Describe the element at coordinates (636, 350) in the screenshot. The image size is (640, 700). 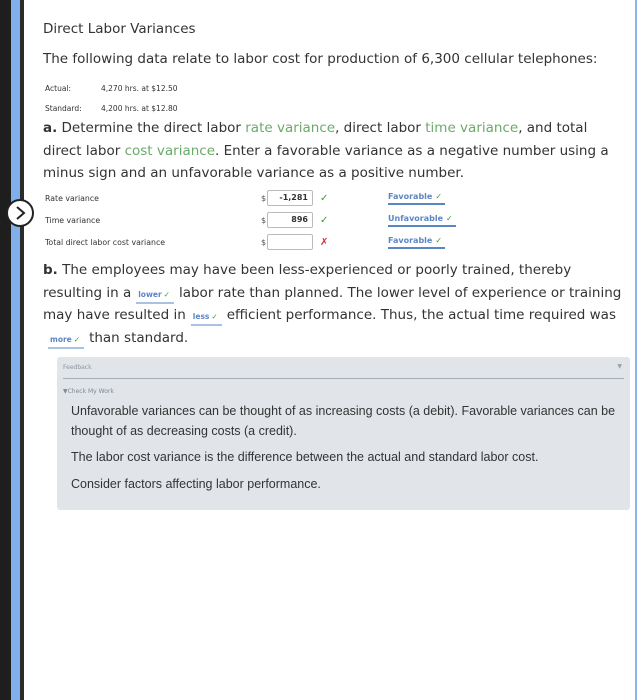
I see `scrollbar-edge` at that location.